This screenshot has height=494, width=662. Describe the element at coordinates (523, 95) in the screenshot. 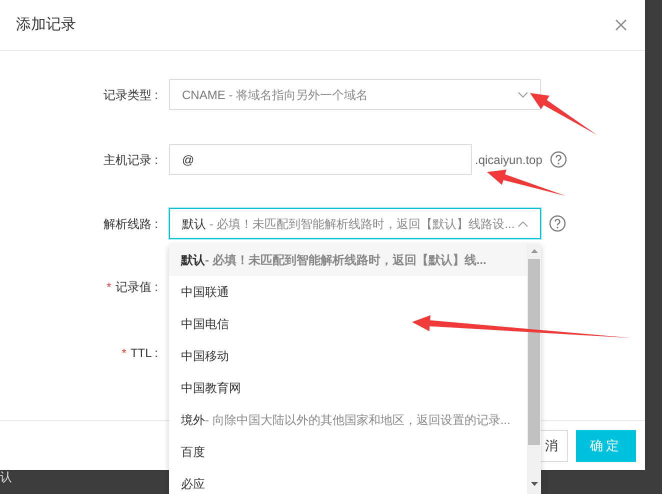

I see `caret-down-icon` at that location.